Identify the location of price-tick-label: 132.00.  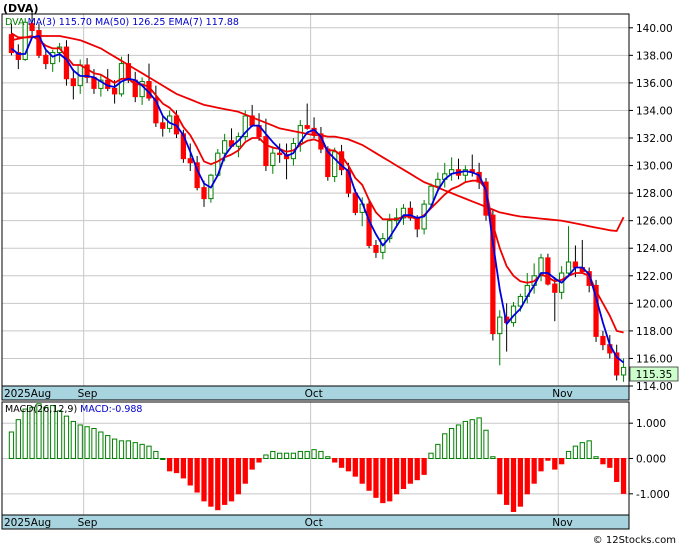
(654, 139).